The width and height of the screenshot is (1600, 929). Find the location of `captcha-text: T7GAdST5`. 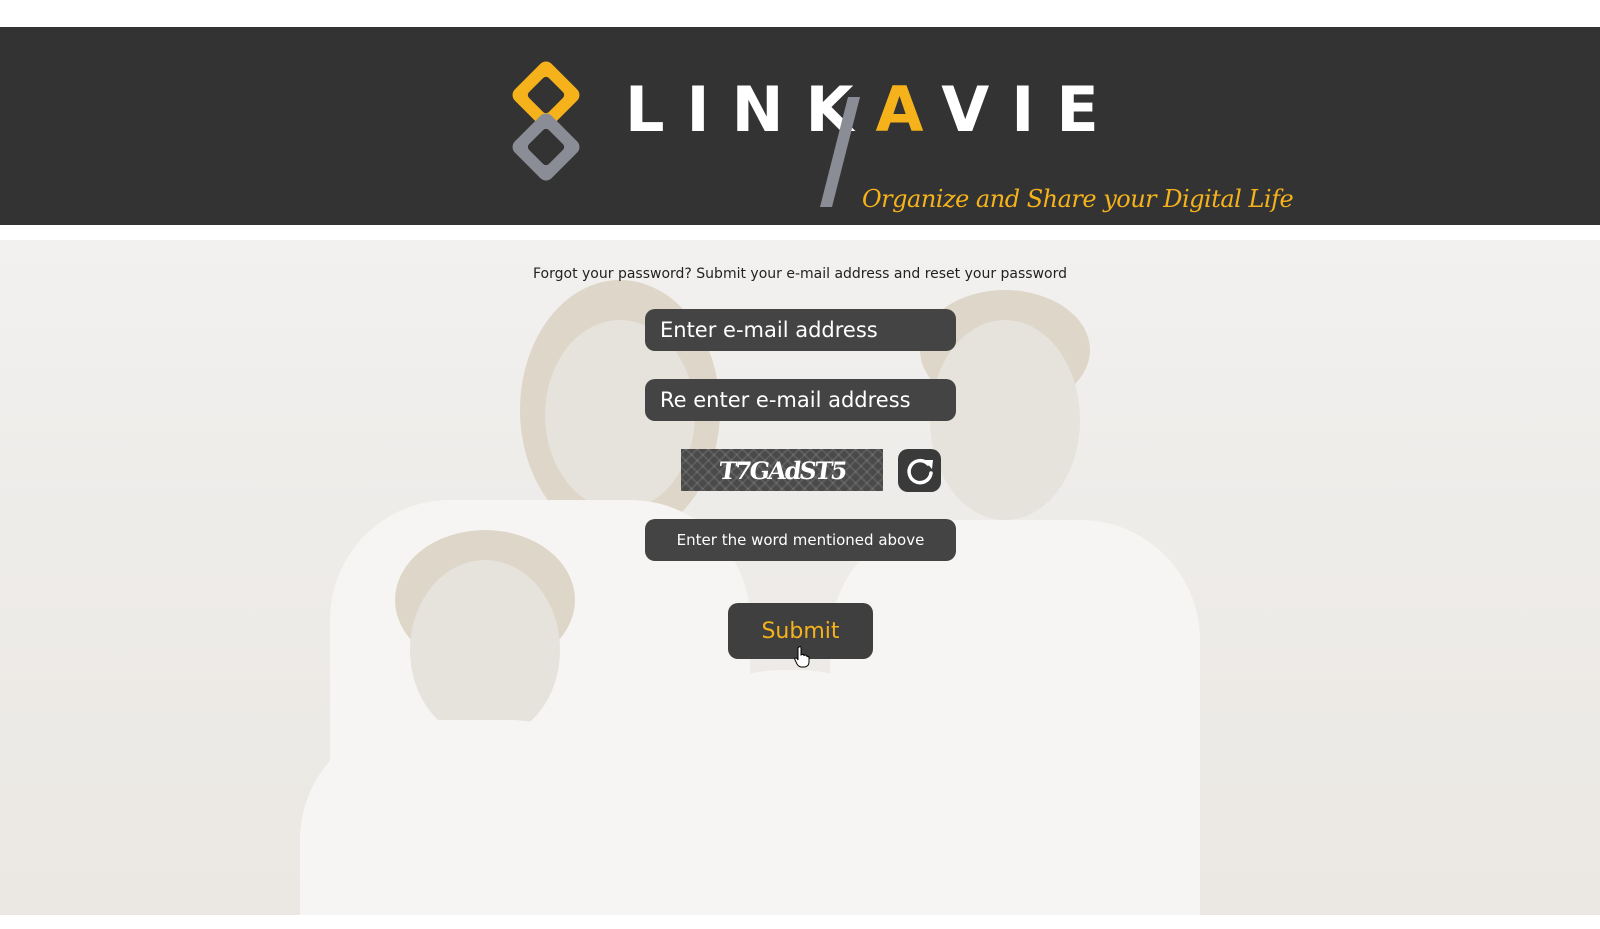

captcha-text: T7GAdST5 is located at coordinates (782, 470).